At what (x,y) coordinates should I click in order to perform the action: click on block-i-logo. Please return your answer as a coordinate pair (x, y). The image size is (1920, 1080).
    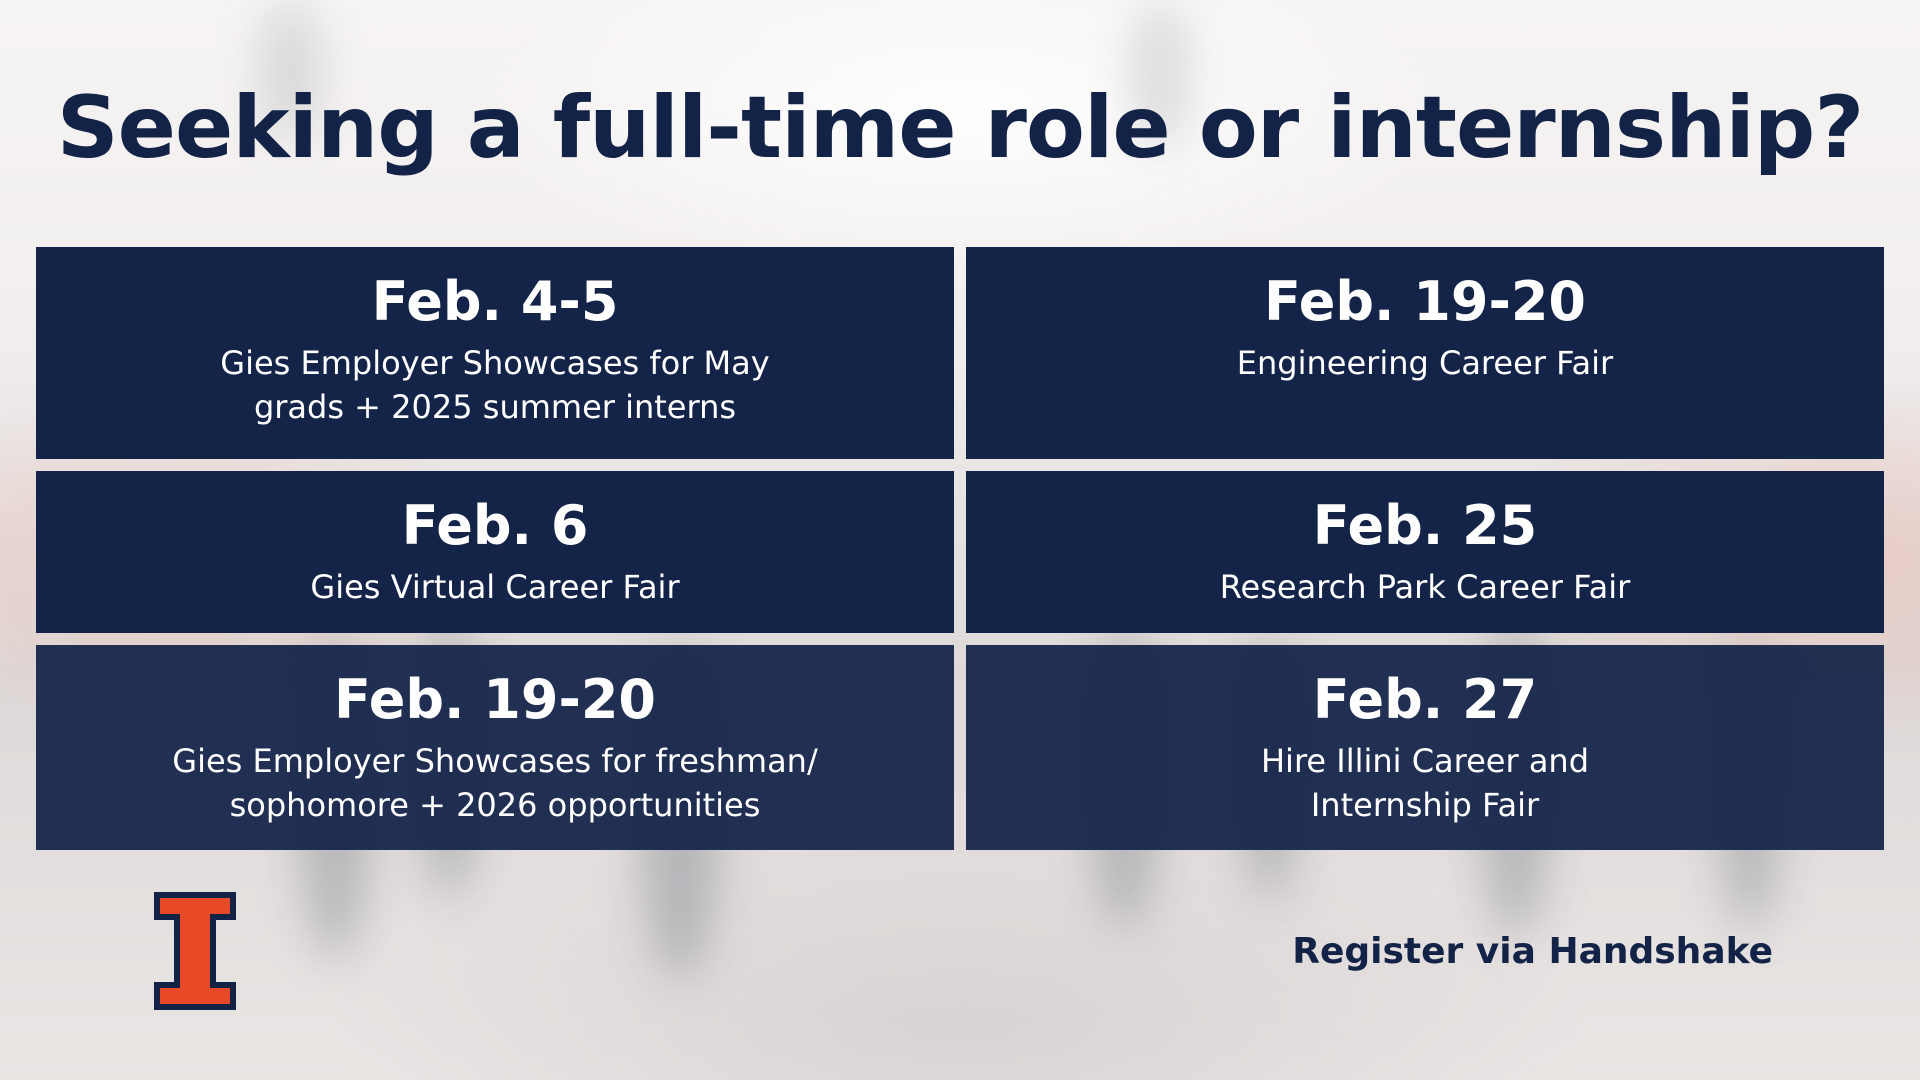
    Looking at the image, I should click on (195, 951).